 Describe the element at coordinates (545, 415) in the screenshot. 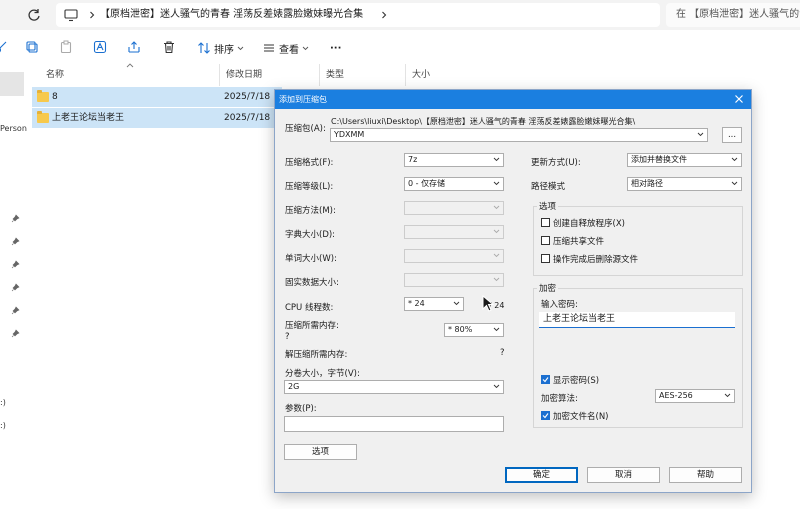

I see `encrypt-names-checkbox` at that location.